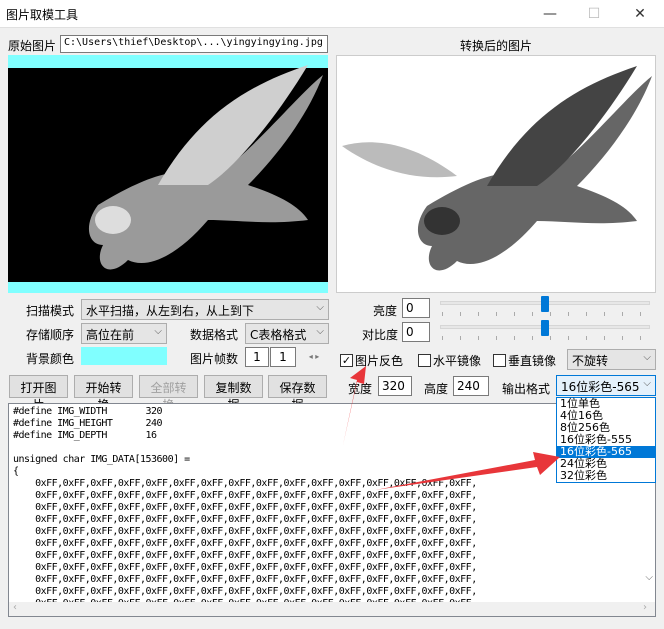  I want to click on width-field: 320, so click(395, 386).